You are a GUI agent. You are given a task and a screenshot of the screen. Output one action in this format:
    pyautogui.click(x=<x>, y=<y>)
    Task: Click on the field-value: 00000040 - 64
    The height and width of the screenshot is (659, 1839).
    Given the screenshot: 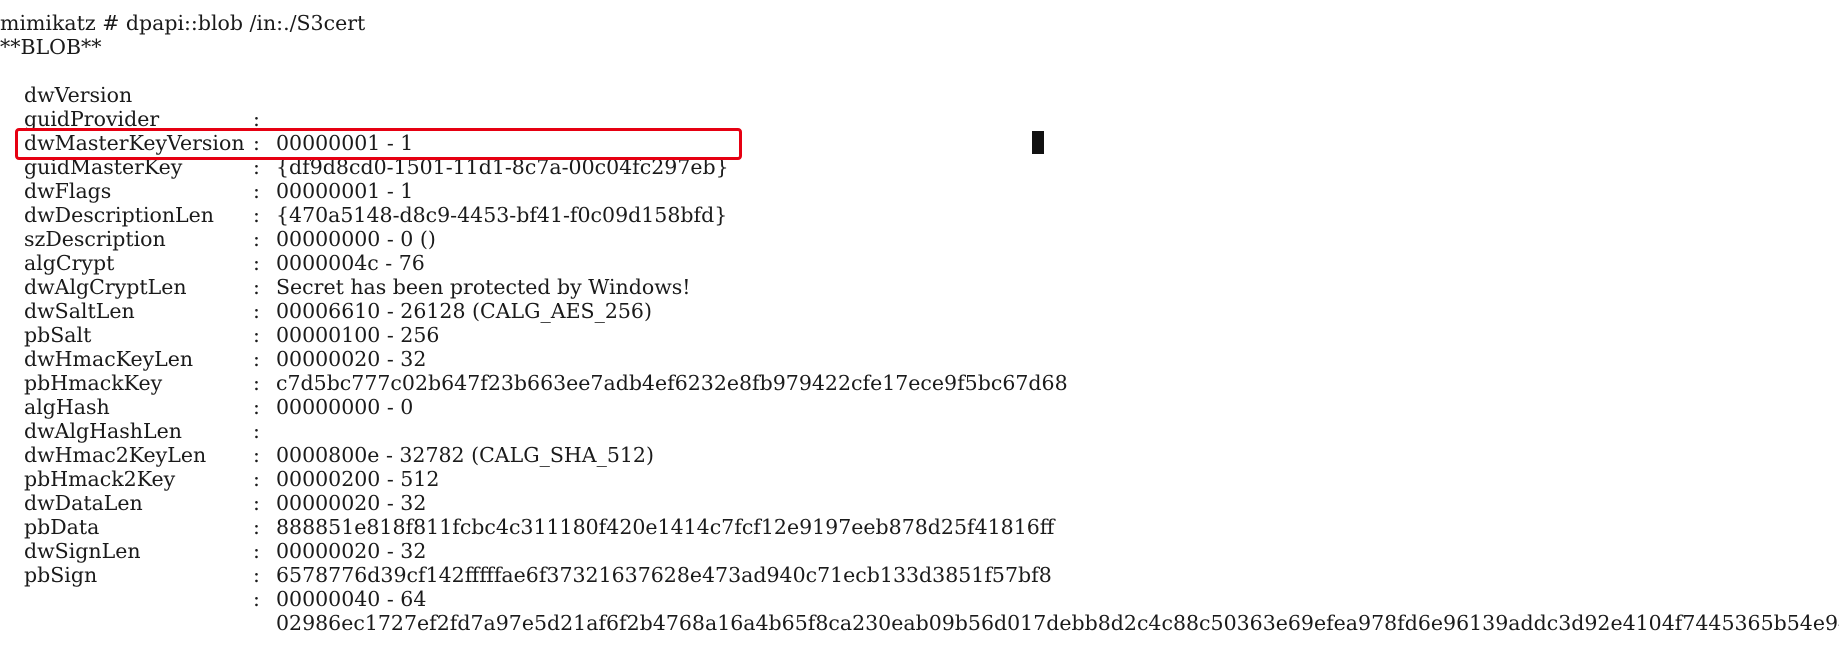 What is the action you would take?
    pyautogui.click(x=351, y=599)
    